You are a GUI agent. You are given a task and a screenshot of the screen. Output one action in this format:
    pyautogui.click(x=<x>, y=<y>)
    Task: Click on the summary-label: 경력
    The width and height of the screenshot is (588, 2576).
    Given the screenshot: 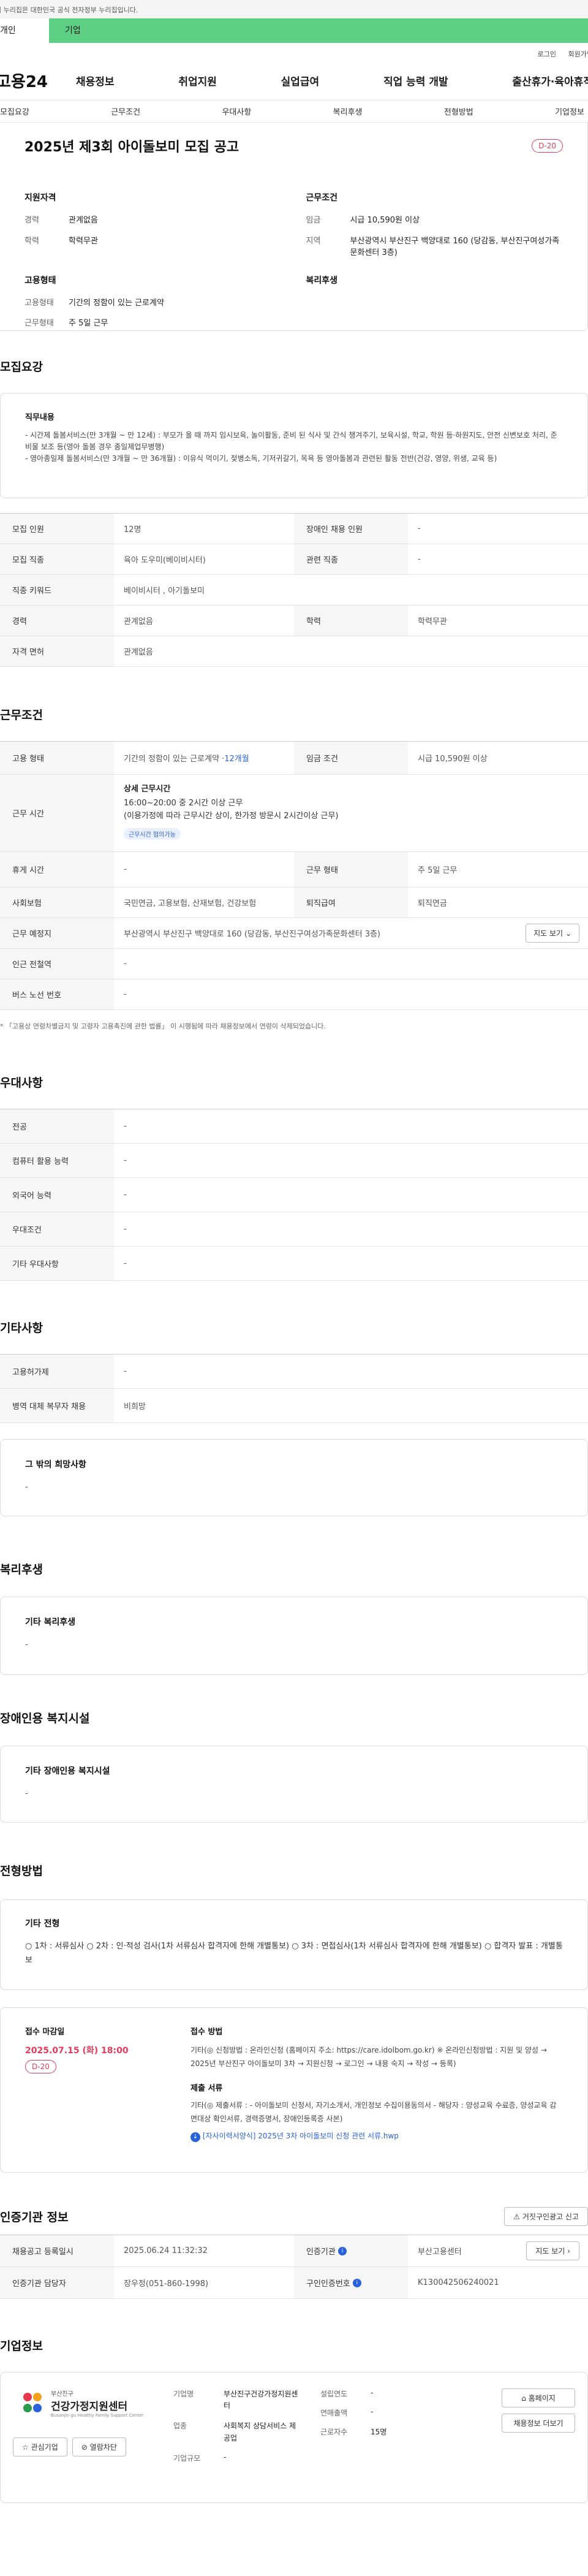 What is the action you would take?
    pyautogui.click(x=32, y=220)
    